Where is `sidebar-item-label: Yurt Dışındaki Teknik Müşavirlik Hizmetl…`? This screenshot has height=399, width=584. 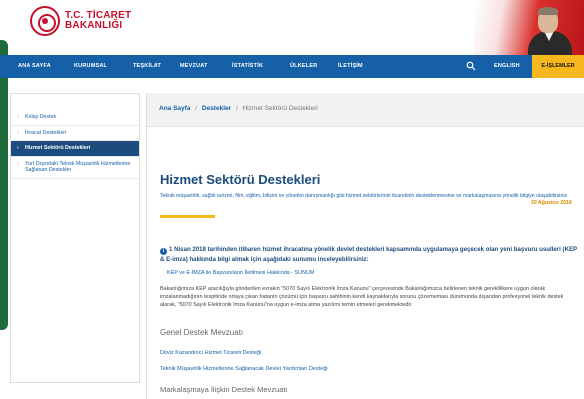
sidebar-item-label: Yurt Dışındaki Teknik Müşavirlik Hizmetl… is located at coordinates (78, 167).